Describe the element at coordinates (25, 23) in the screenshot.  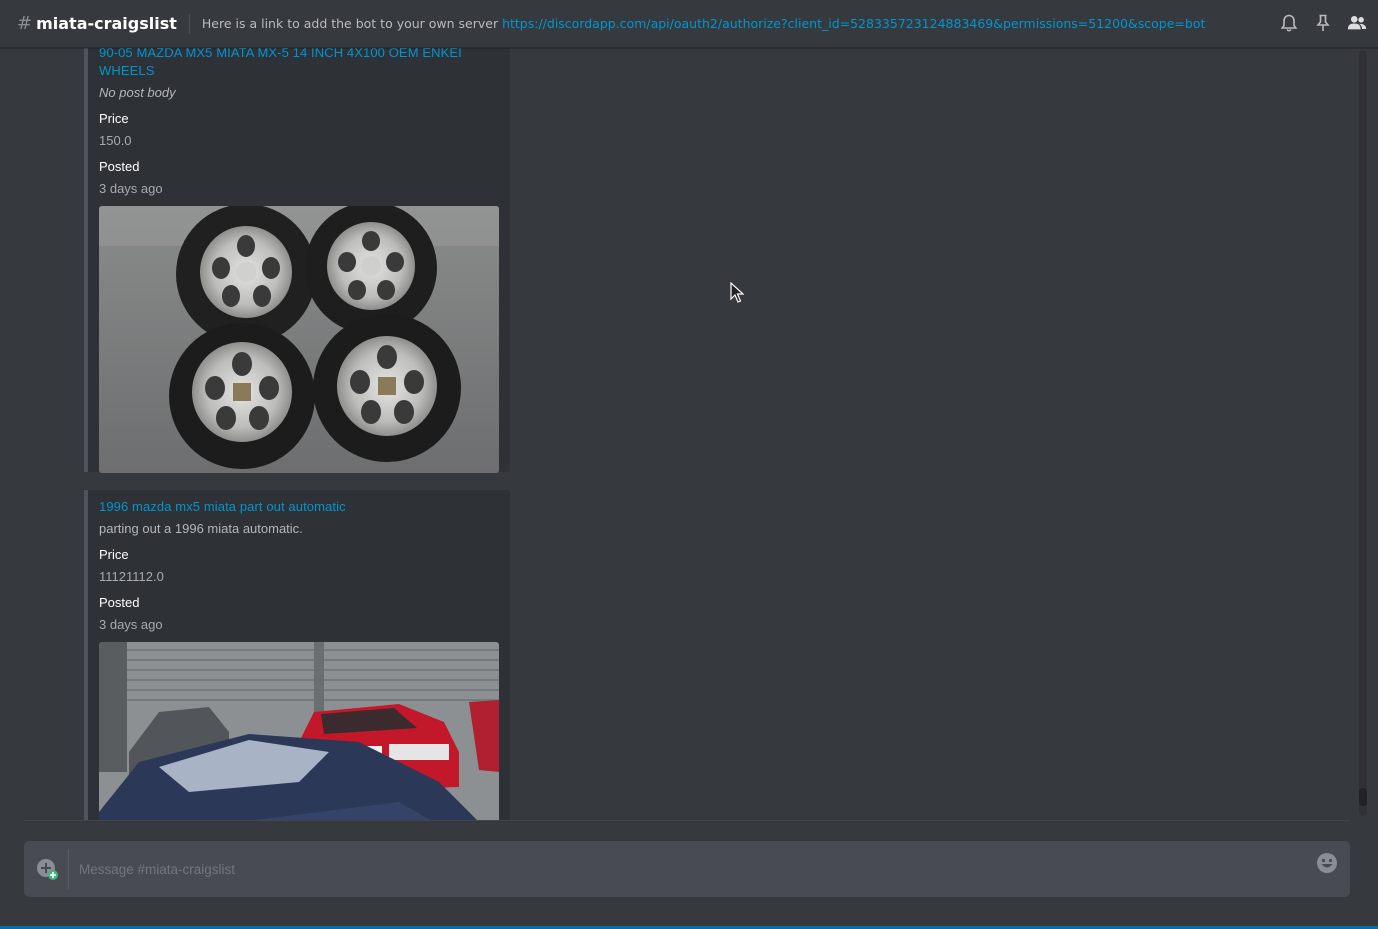
I see `channel-hash-icon: #` at that location.